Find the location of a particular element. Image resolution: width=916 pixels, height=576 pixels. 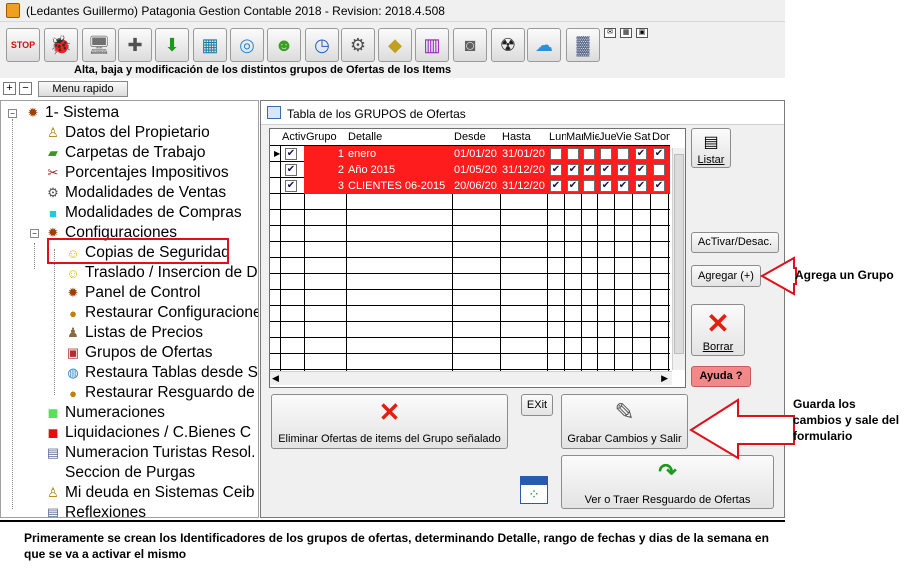

table-cell-detalle: Año 2015 is located at coordinates (399, 170).